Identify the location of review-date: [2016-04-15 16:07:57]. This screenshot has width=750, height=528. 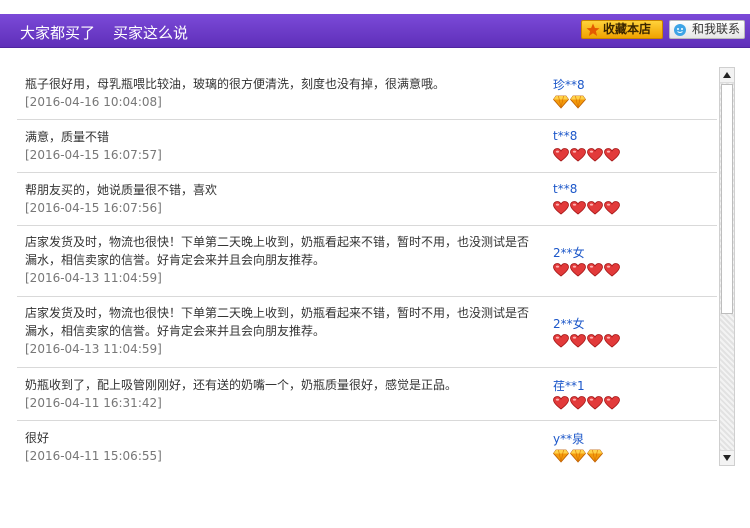
(93, 155).